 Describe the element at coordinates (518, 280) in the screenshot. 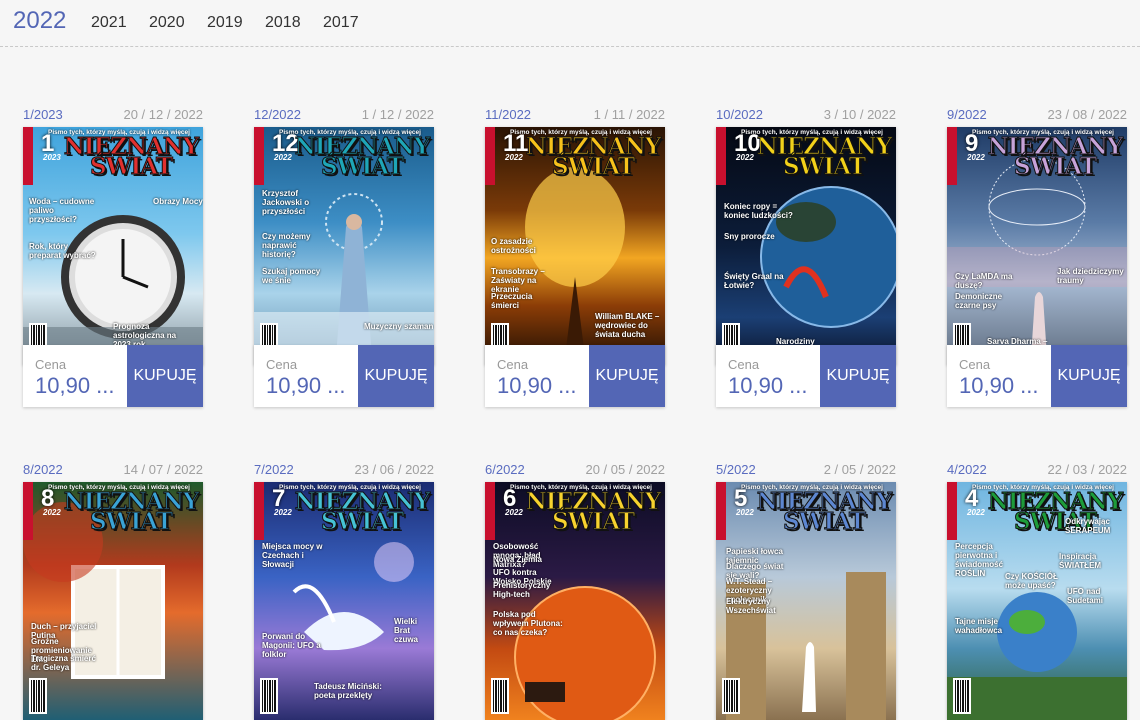

I see `cover-headline: Transobrazy – Zaświaty na ekranie` at that location.